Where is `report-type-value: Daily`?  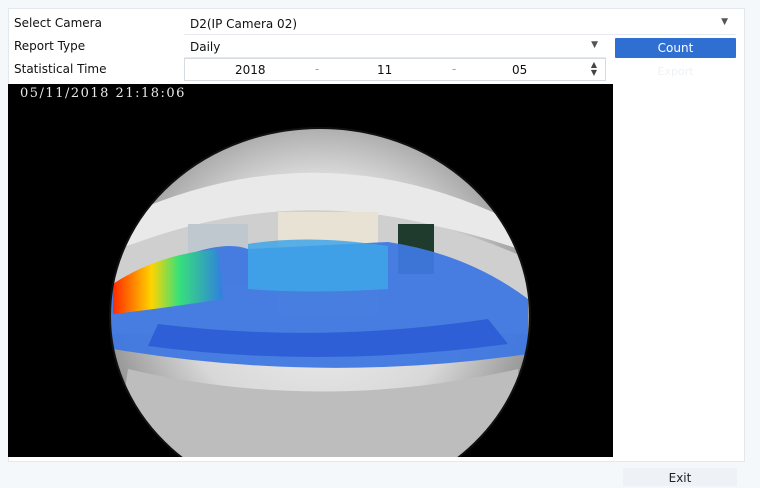
report-type-value: Daily is located at coordinates (205, 47).